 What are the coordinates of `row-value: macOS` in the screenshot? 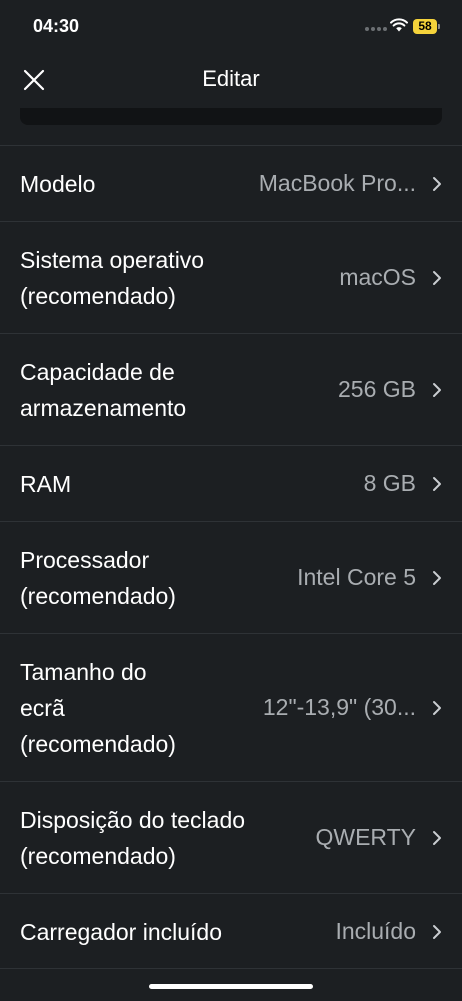 It's located at (377, 277).